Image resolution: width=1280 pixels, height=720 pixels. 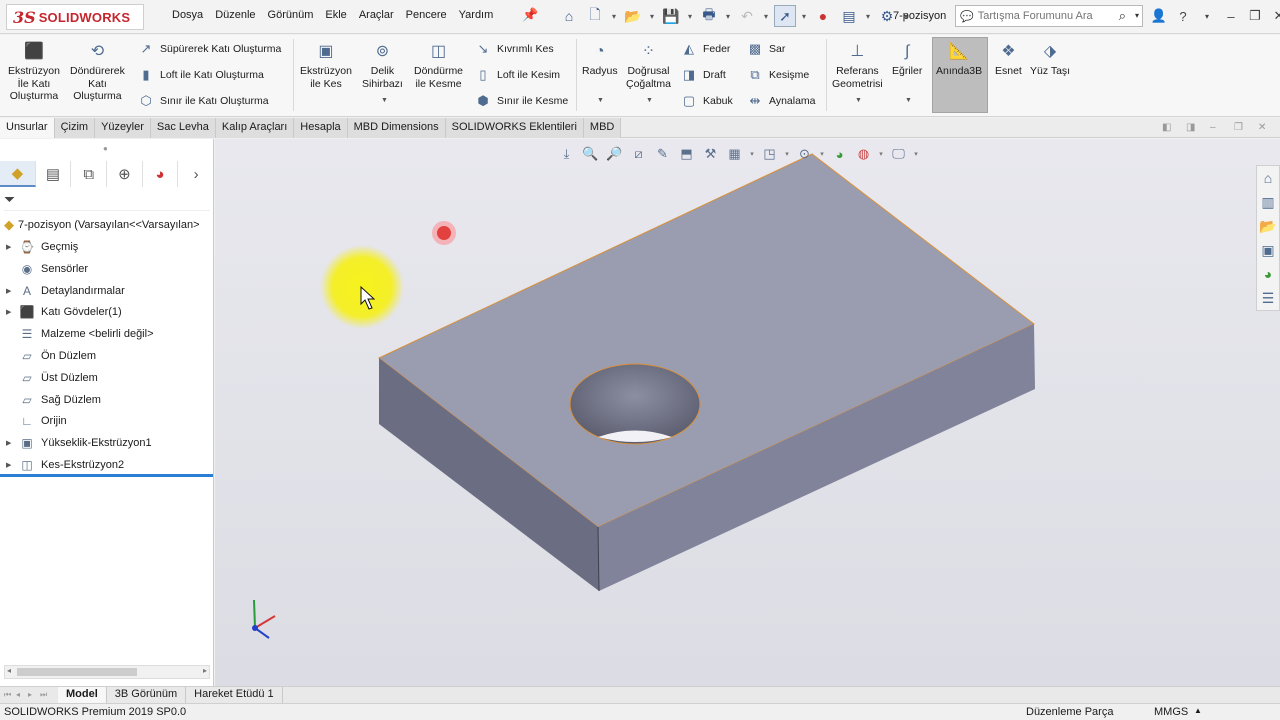 I want to click on solidworks-resources-icon: ⌂, so click(x=1268, y=178).